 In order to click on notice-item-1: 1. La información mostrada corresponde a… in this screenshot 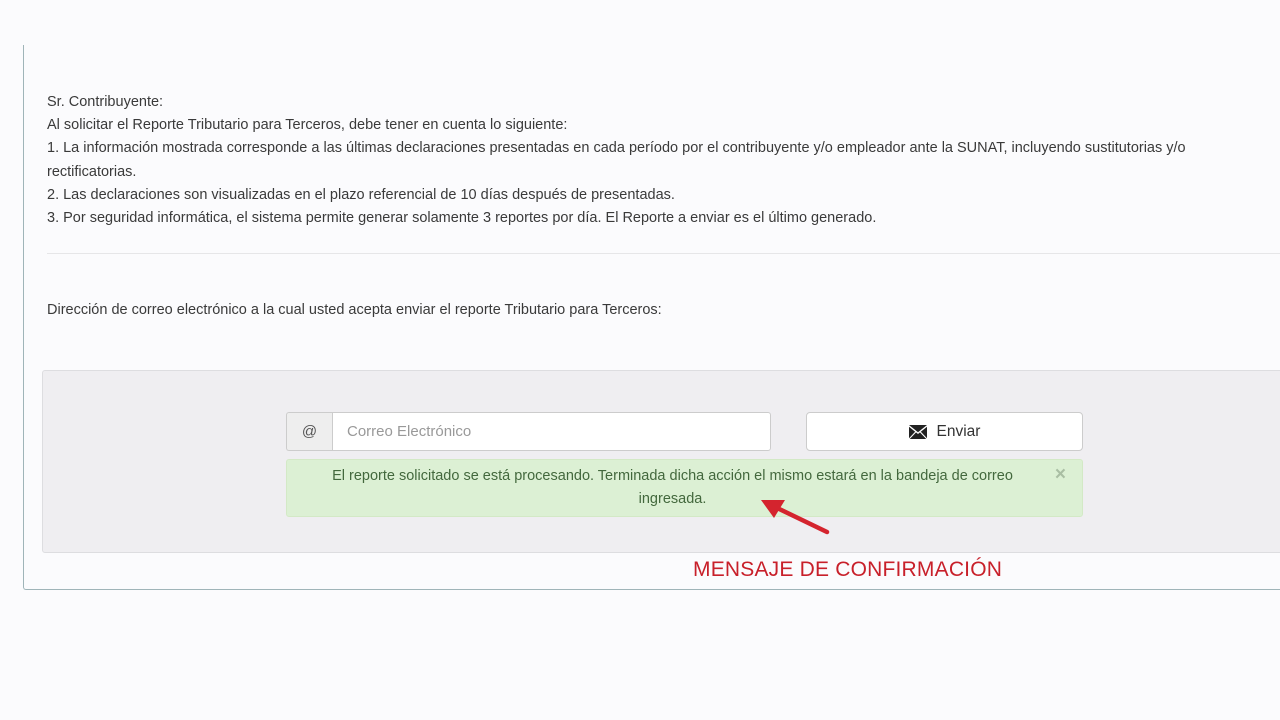, I will do `click(616, 148)`.